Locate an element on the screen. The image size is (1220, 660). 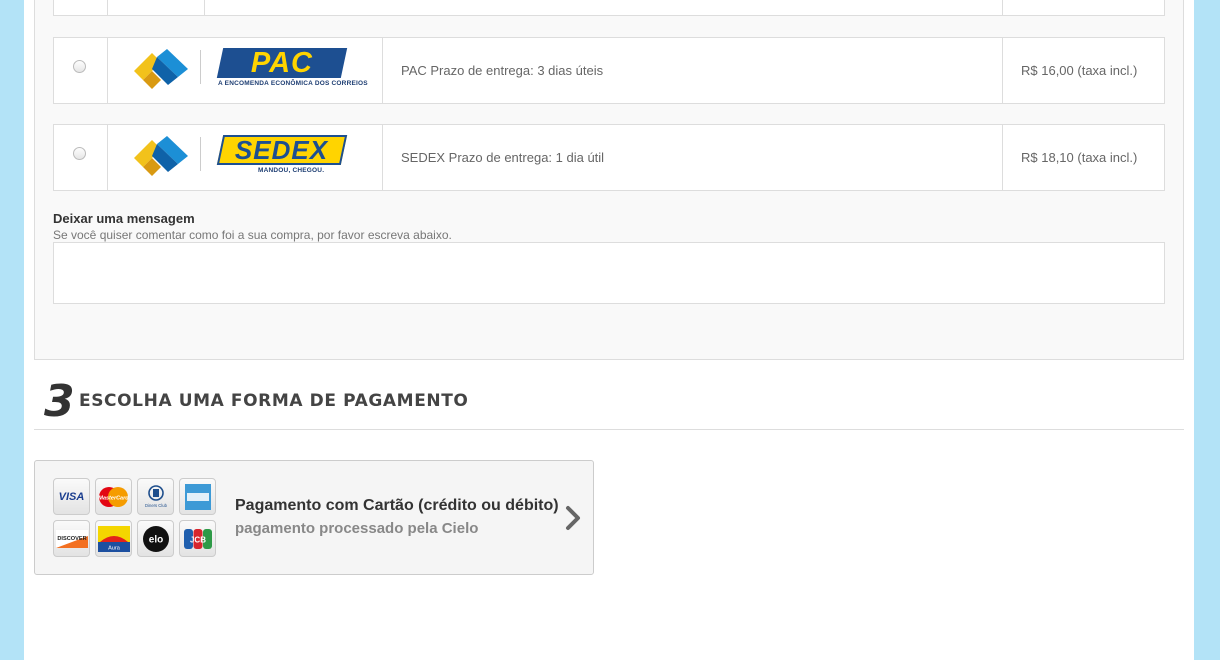
message-textarea is located at coordinates (609, 273).